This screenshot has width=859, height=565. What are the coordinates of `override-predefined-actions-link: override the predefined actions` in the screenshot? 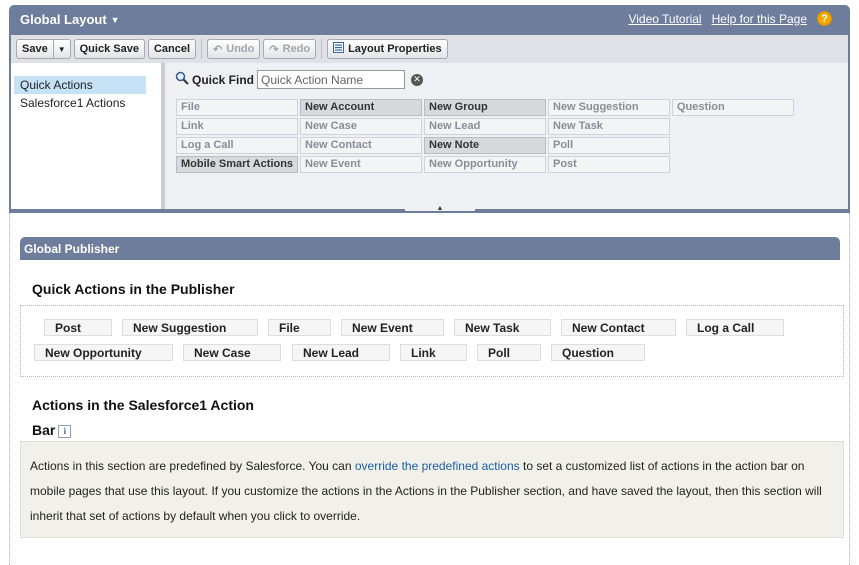 It's located at (437, 466).